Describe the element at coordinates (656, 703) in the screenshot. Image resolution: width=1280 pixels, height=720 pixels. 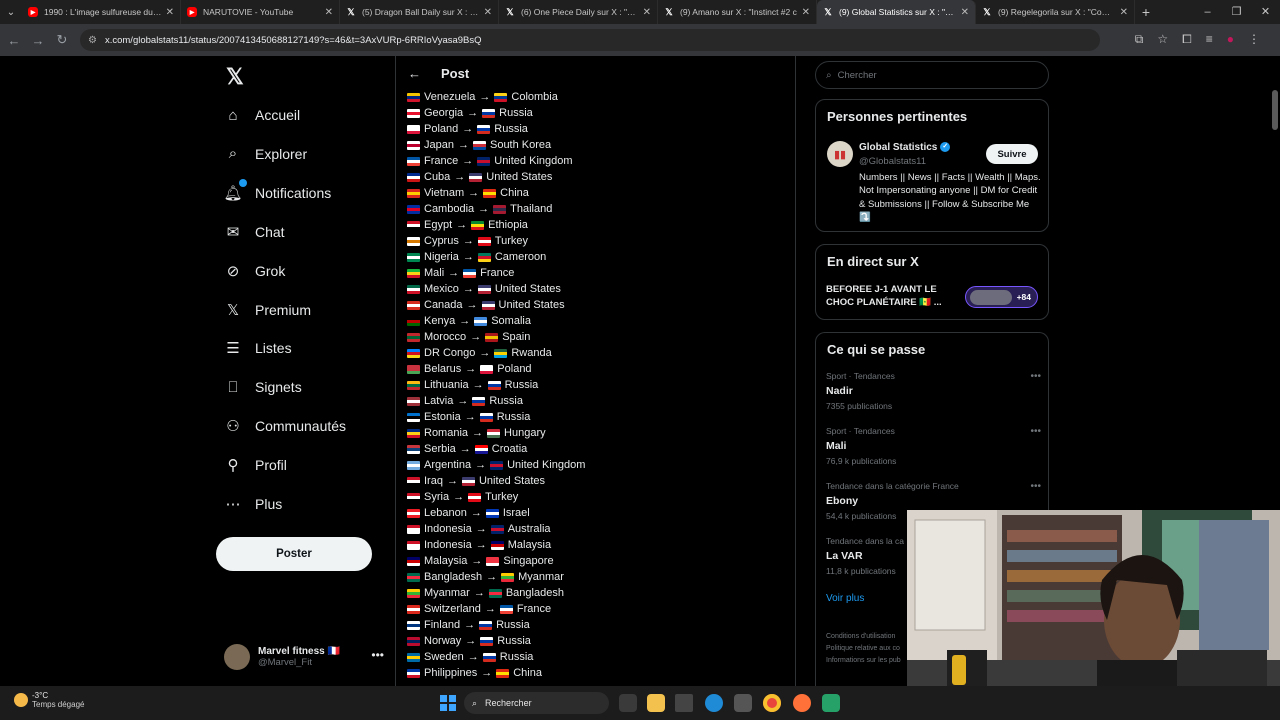
I see `file-explorer-icon` at that location.